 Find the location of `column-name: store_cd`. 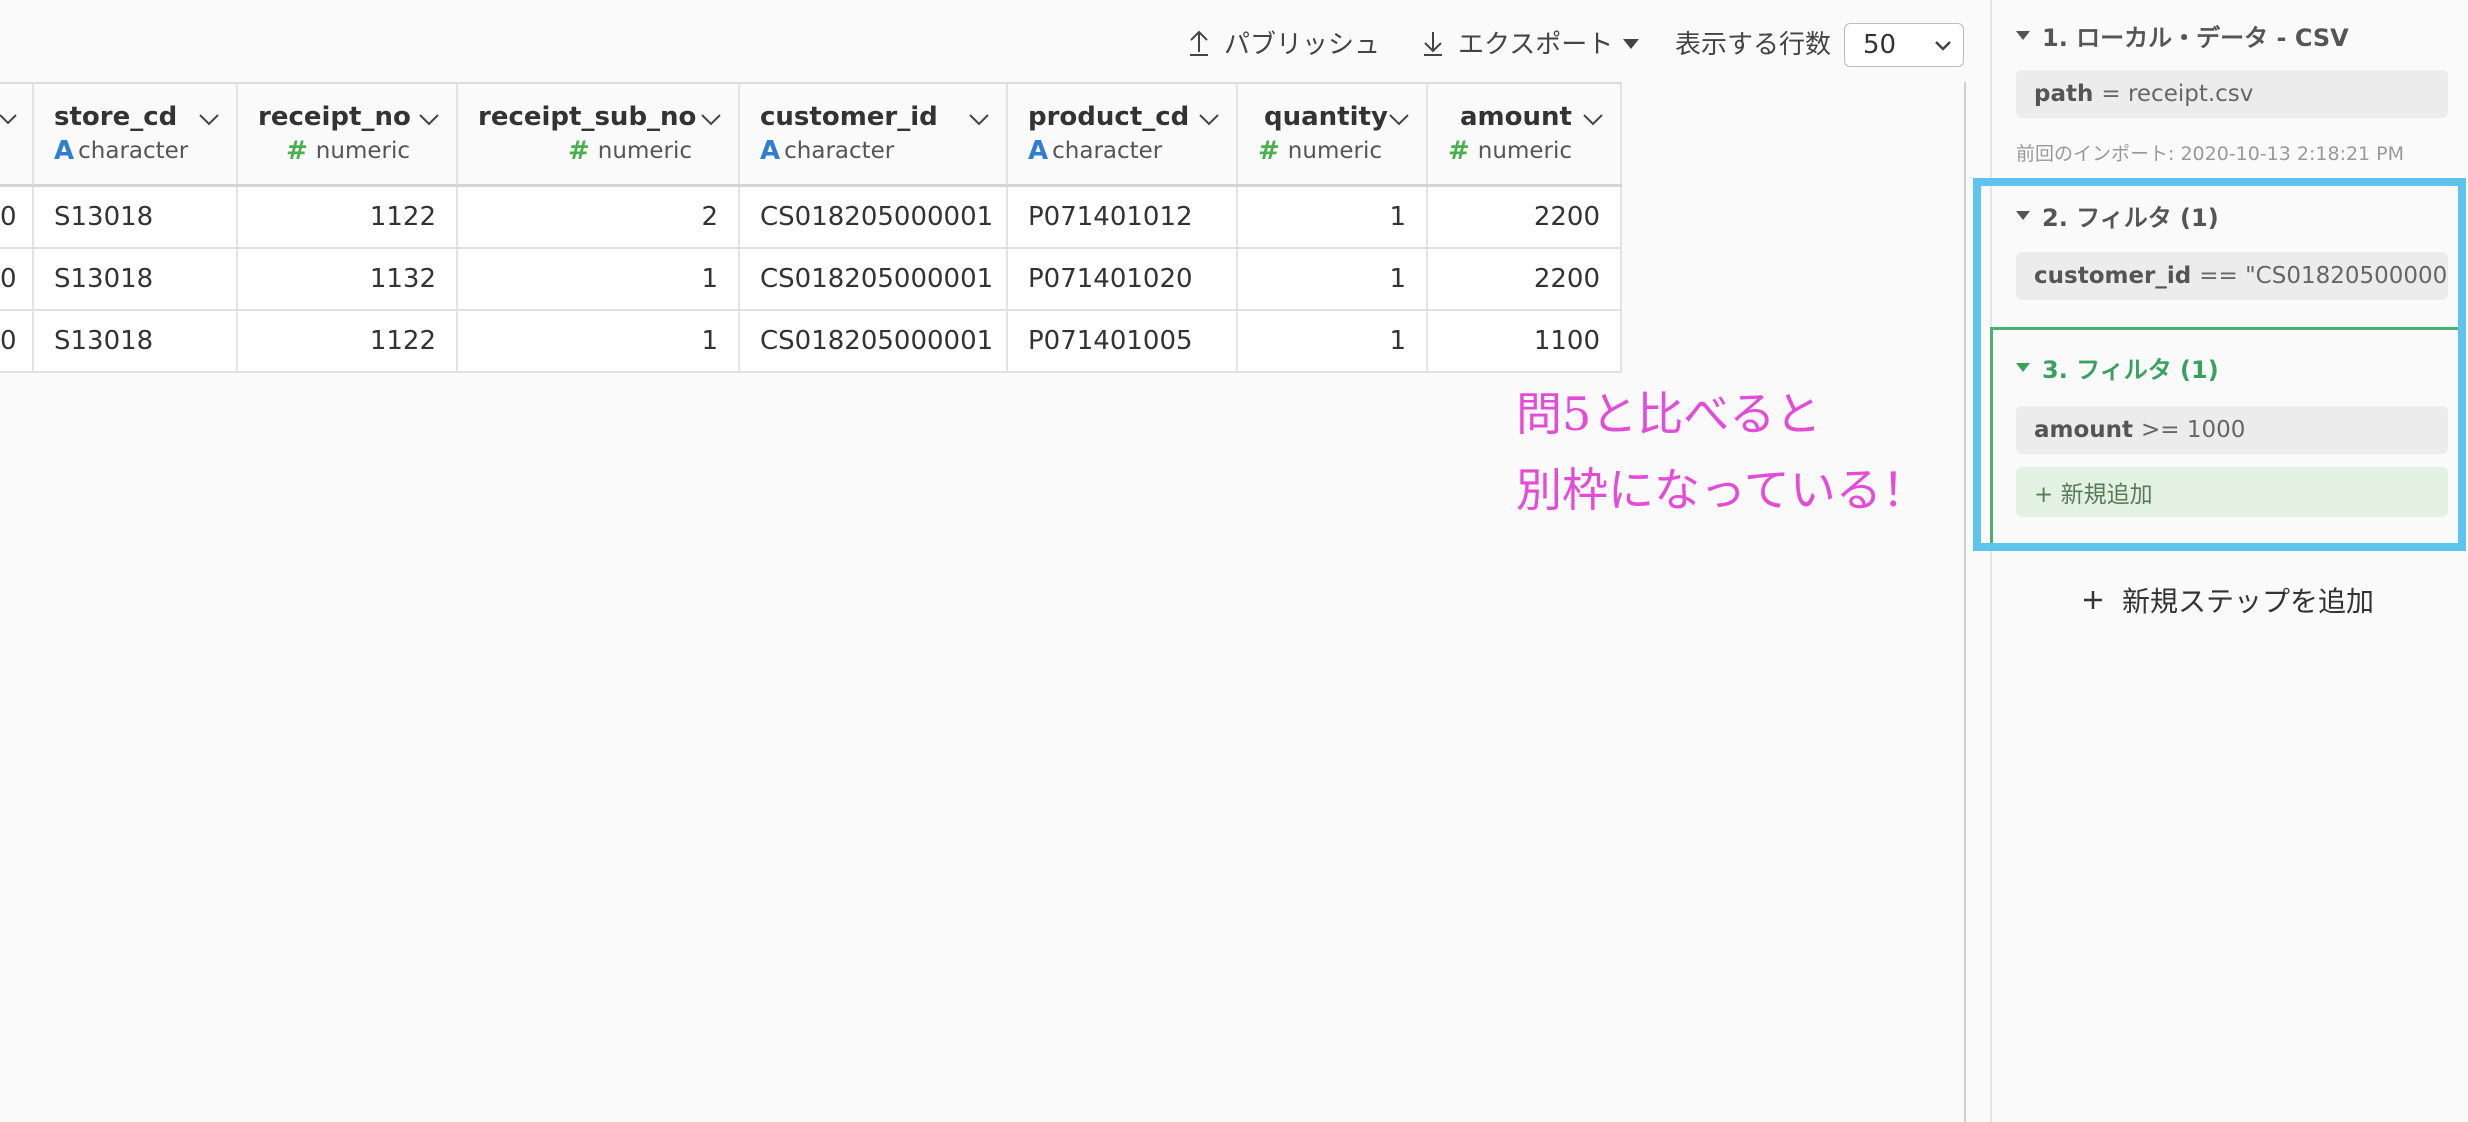

column-name: store_cd is located at coordinates (116, 117).